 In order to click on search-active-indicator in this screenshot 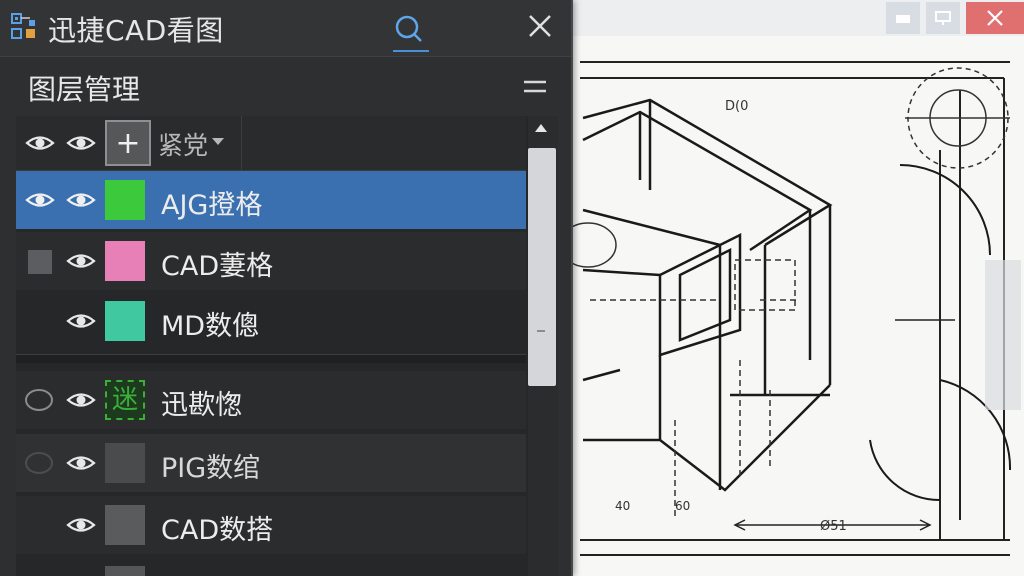, I will do `click(411, 51)`.